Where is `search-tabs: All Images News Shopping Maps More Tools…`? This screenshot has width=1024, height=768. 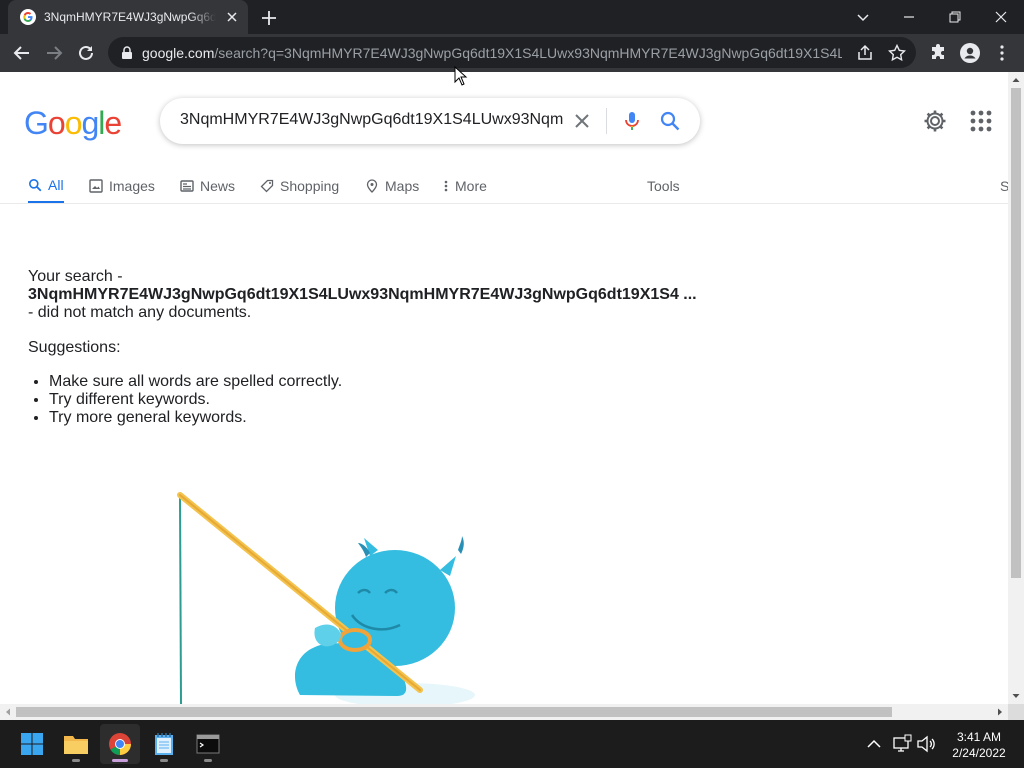 search-tabs: All Images News Shopping Maps More Tools… is located at coordinates (504, 186).